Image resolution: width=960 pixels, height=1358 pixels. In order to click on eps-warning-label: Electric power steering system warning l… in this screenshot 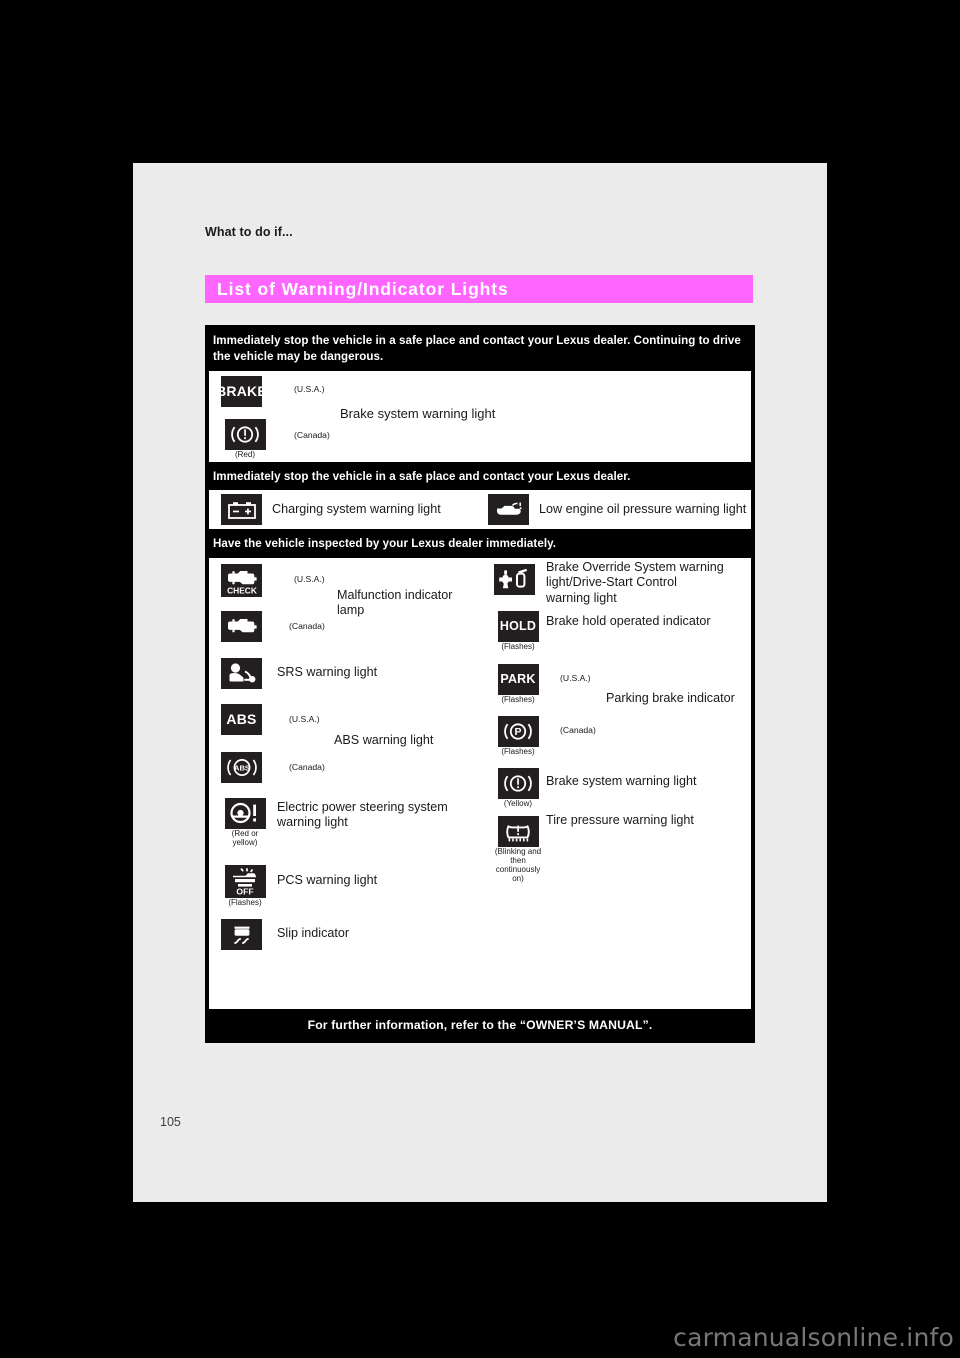, I will do `click(362, 814)`.